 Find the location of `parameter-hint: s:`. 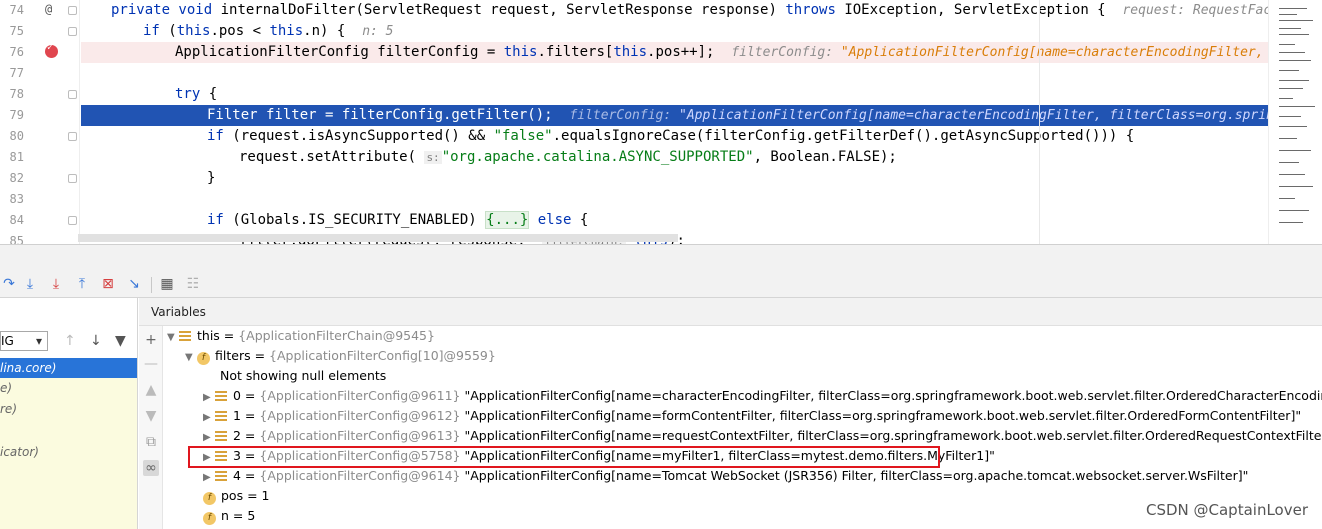

parameter-hint: s: is located at coordinates (433, 157).